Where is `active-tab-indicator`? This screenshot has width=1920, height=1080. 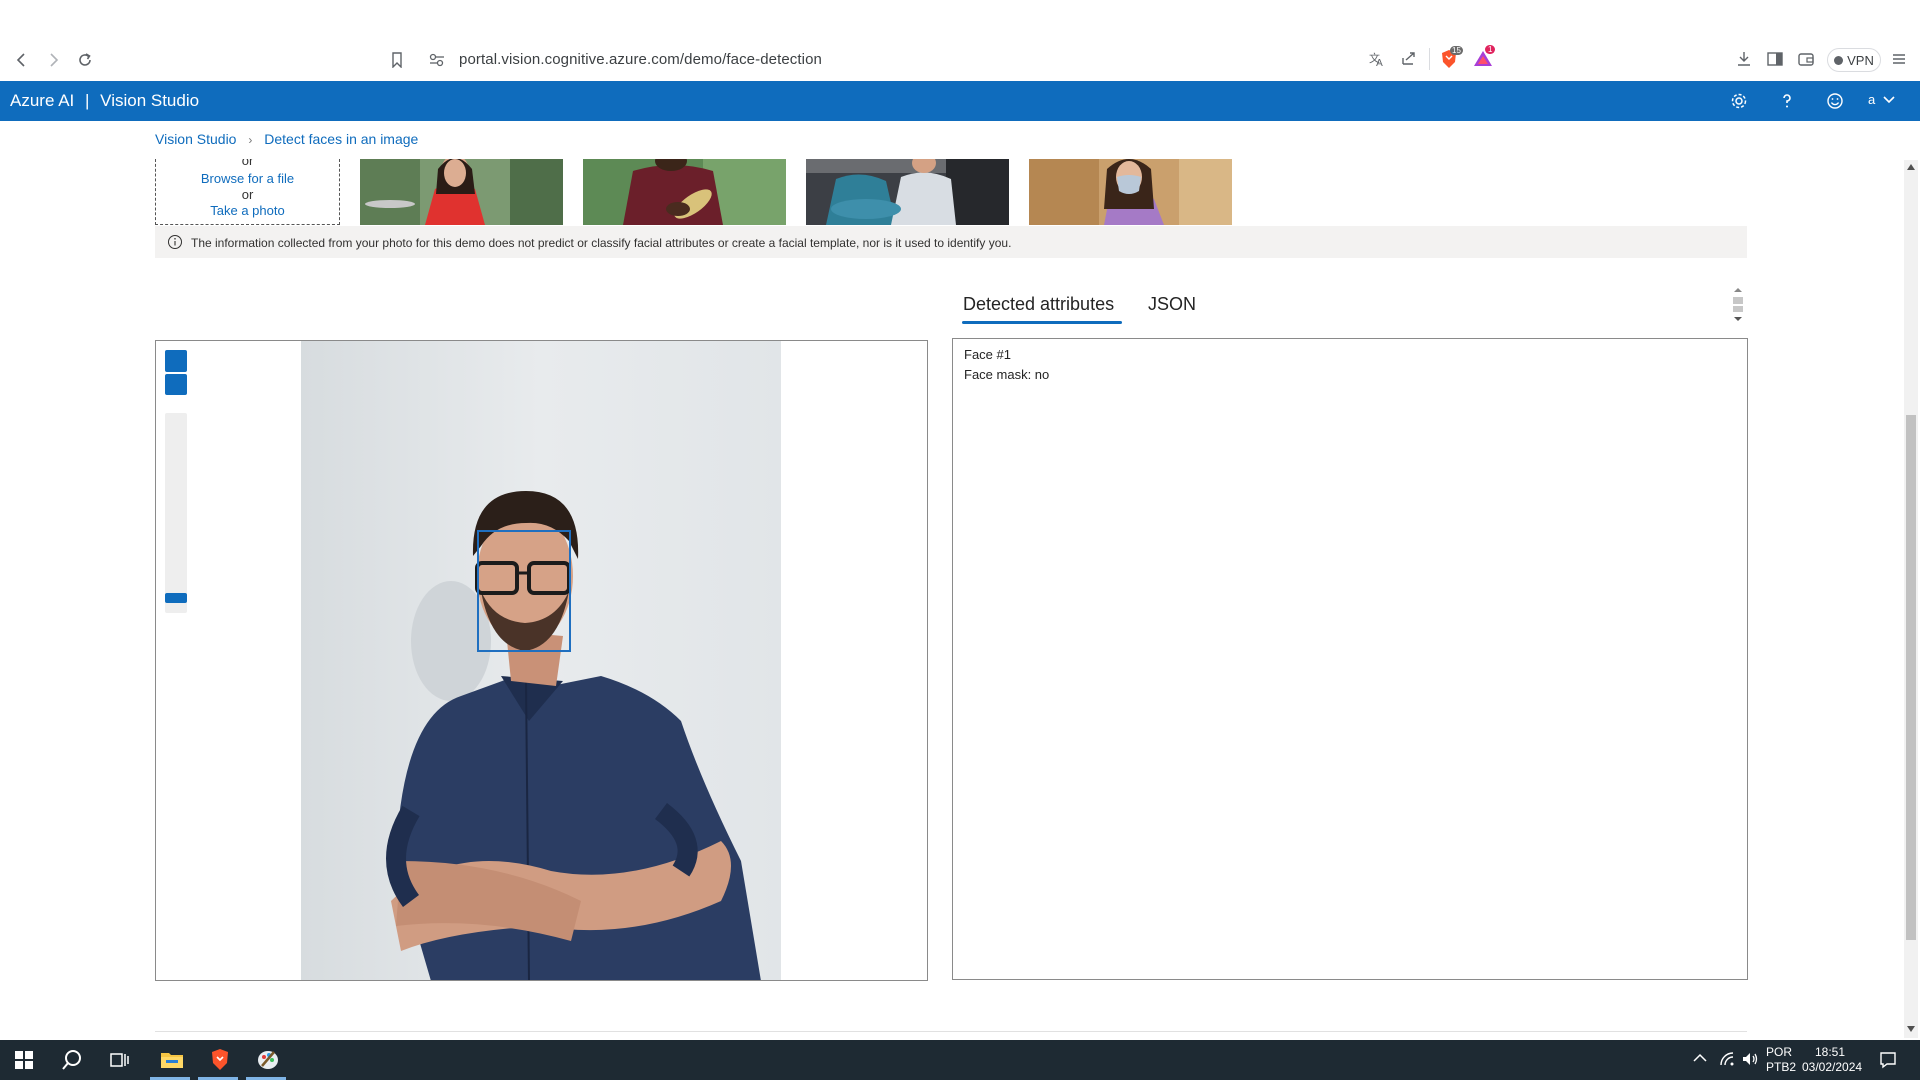
active-tab-indicator is located at coordinates (1042, 322).